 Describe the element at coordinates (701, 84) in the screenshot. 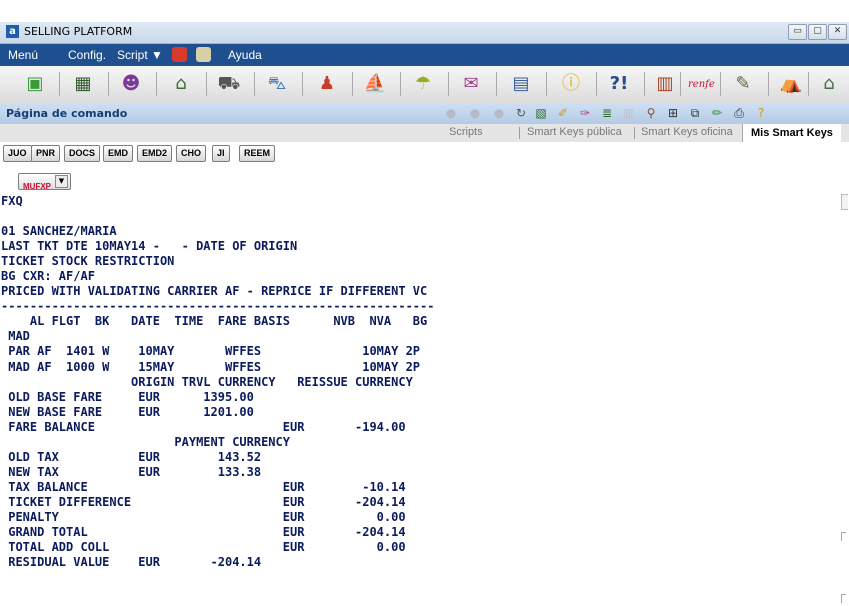

I see `renfe-logo: renfe` at that location.